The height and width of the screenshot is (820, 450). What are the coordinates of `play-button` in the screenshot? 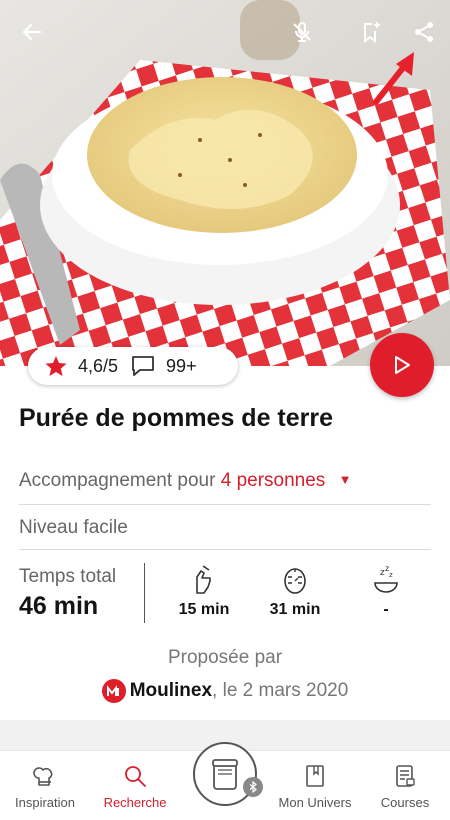 It's located at (402, 365).